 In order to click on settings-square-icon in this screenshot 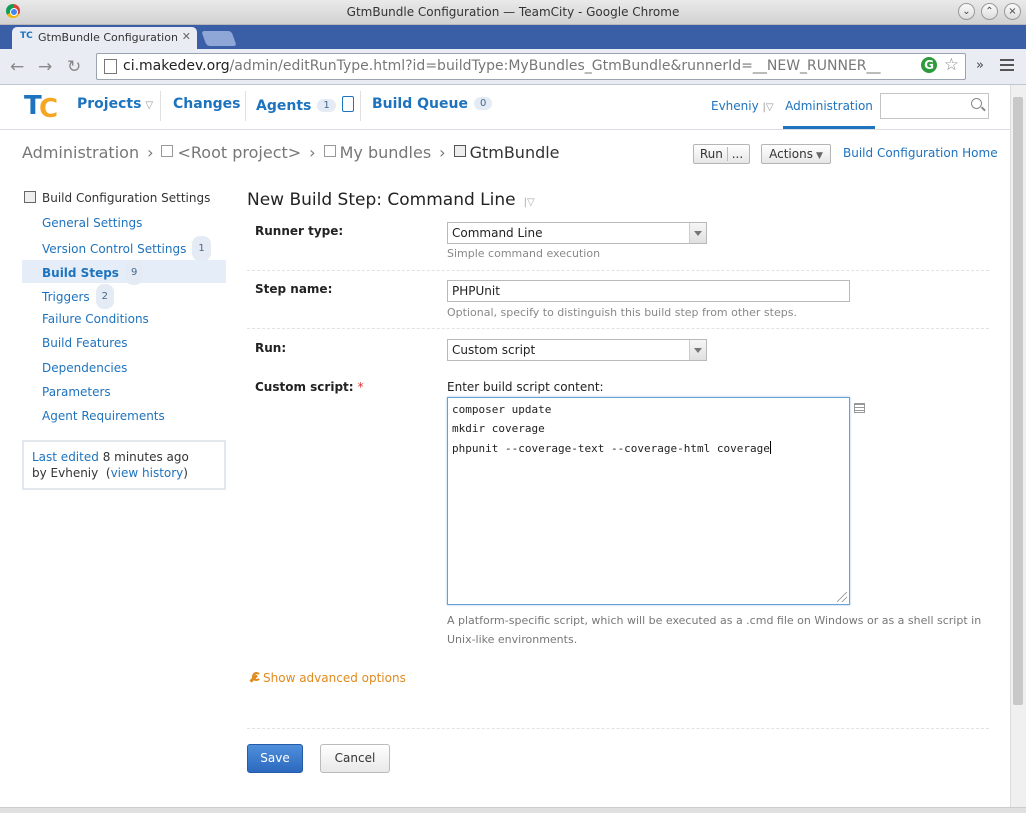, I will do `click(30, 197)`.